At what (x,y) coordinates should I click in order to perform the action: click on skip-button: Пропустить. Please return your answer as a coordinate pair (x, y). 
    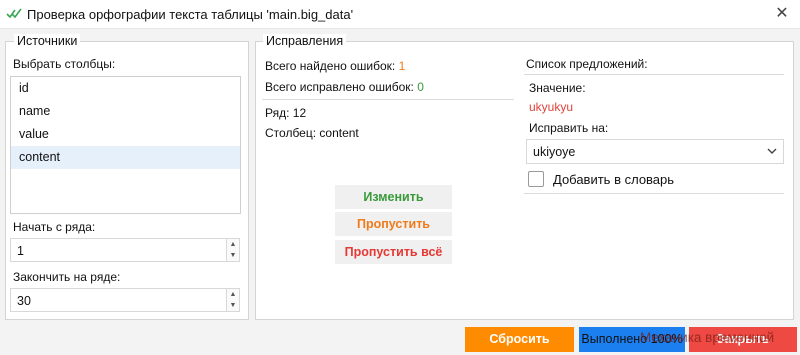
    Looking at the image, I should click on (393, 224).